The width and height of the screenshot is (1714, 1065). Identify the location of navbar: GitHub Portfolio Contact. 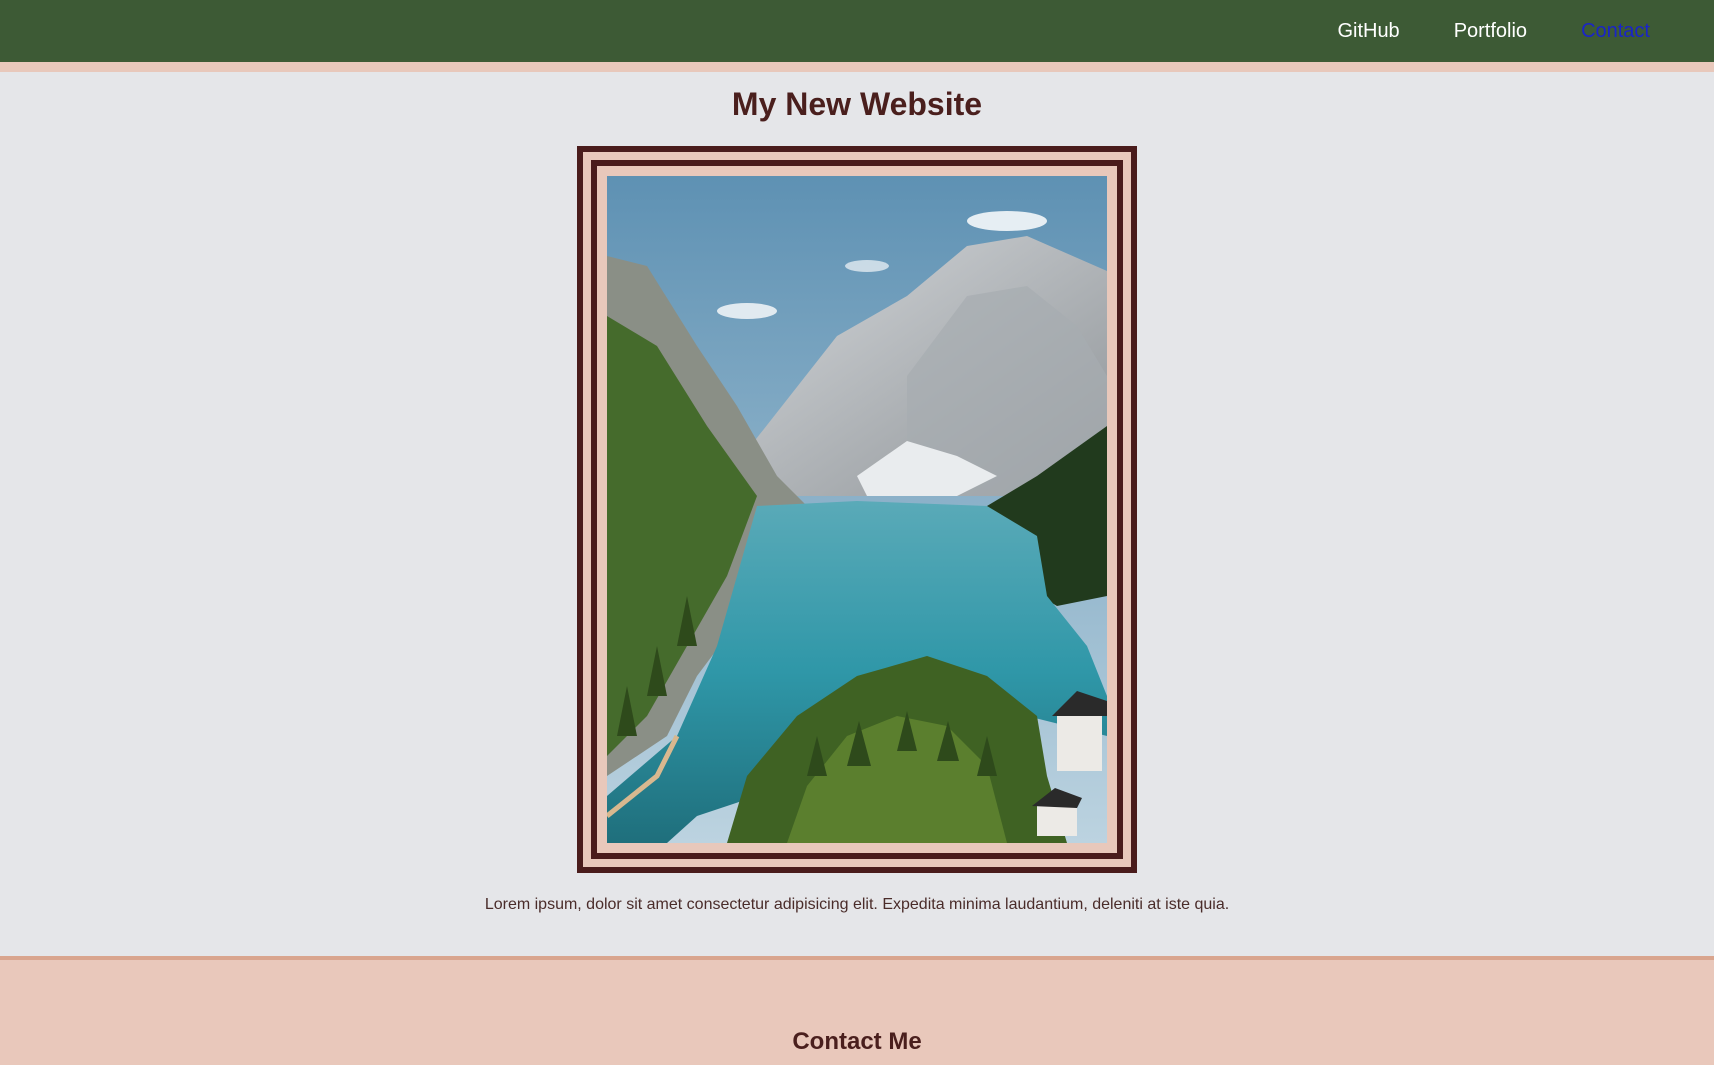
(857, 31).